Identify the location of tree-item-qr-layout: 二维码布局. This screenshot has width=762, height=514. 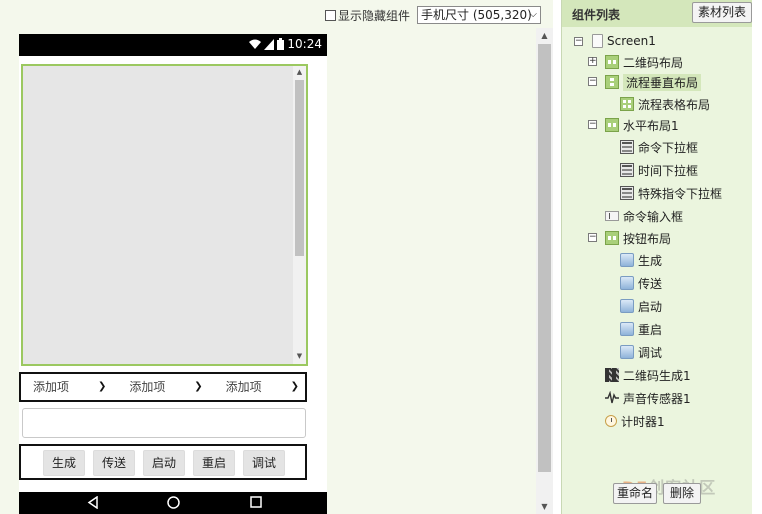
(644, 62).